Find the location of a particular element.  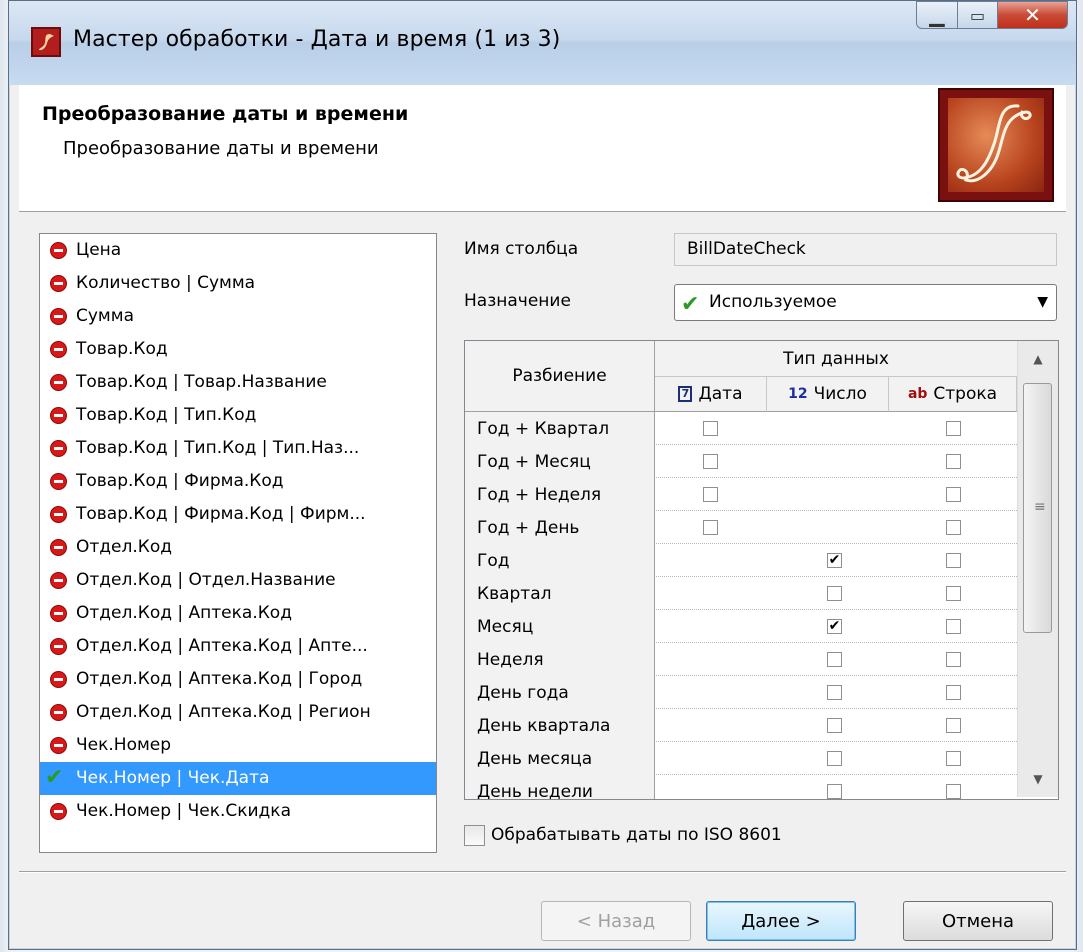

check-icon: ✔ is located at coordinates (690, 304).